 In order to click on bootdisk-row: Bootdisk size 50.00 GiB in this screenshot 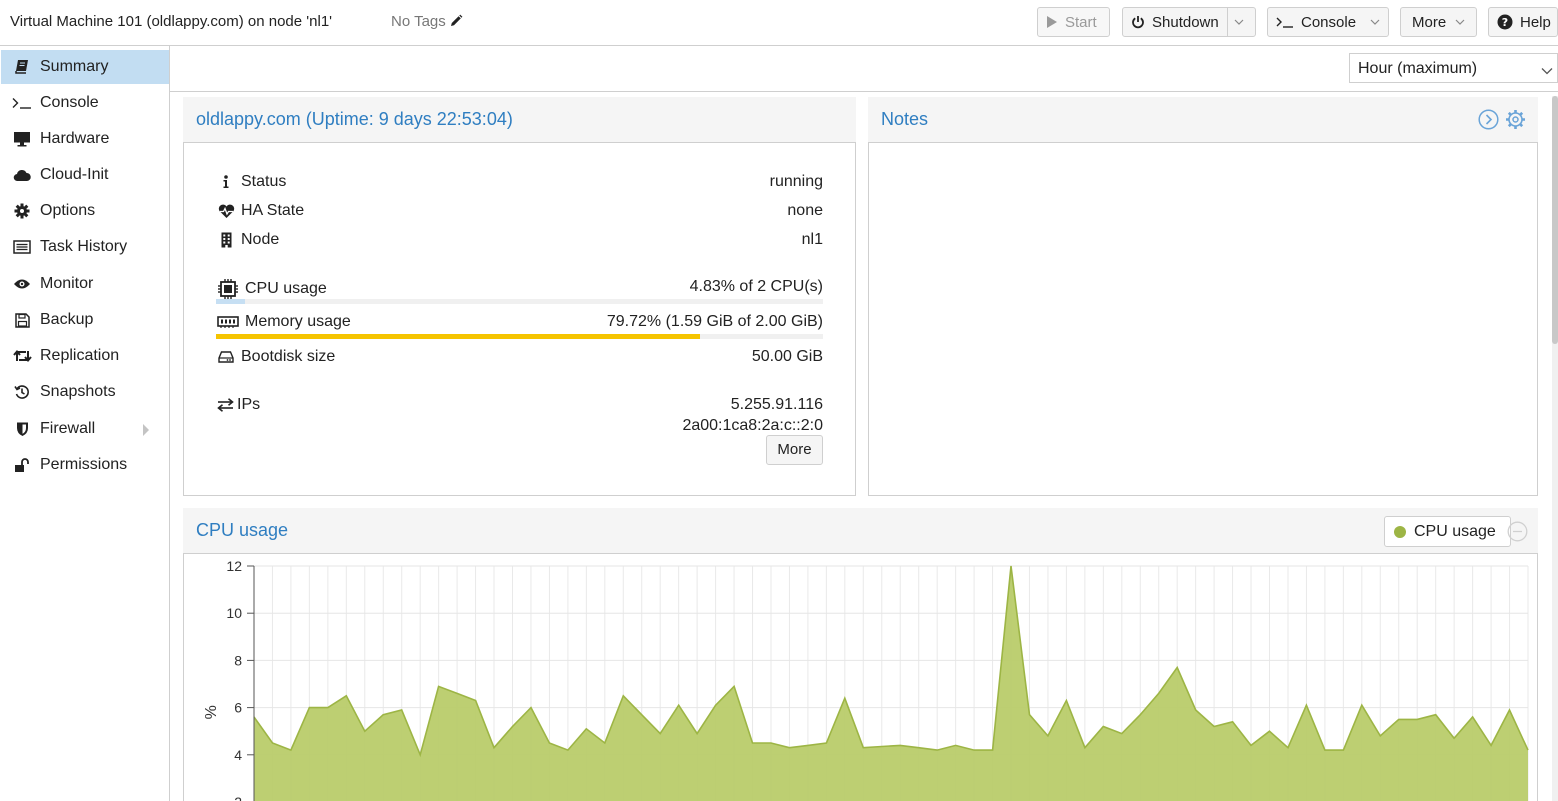, I will do `click(519, 357)`.